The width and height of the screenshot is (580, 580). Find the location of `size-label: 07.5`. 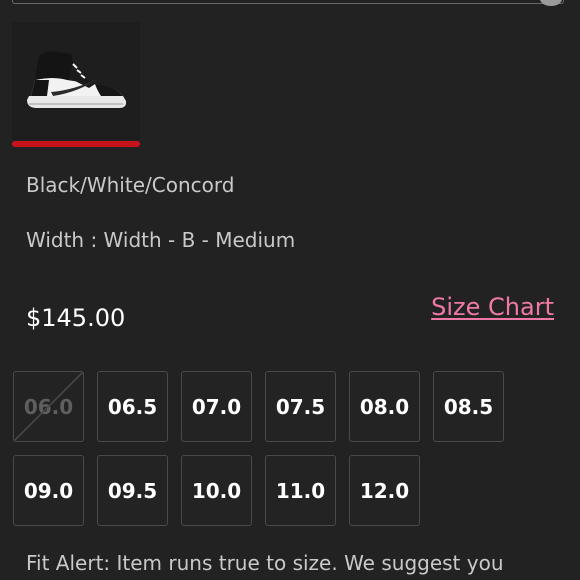

size-label: 07.5 is located at coordinates (300, 406).